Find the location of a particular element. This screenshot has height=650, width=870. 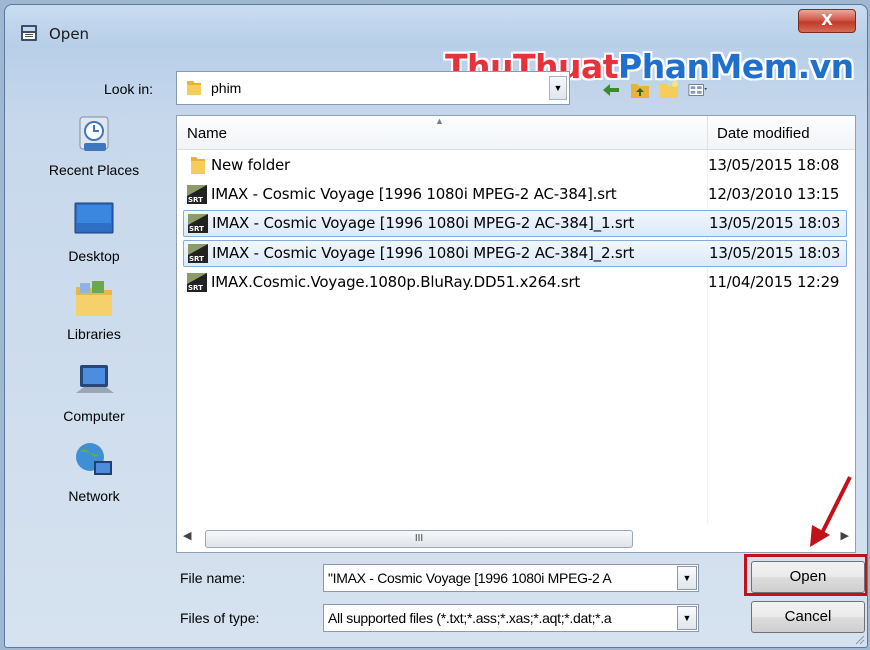

up-folder-icon is located at coordinates (640, 90).